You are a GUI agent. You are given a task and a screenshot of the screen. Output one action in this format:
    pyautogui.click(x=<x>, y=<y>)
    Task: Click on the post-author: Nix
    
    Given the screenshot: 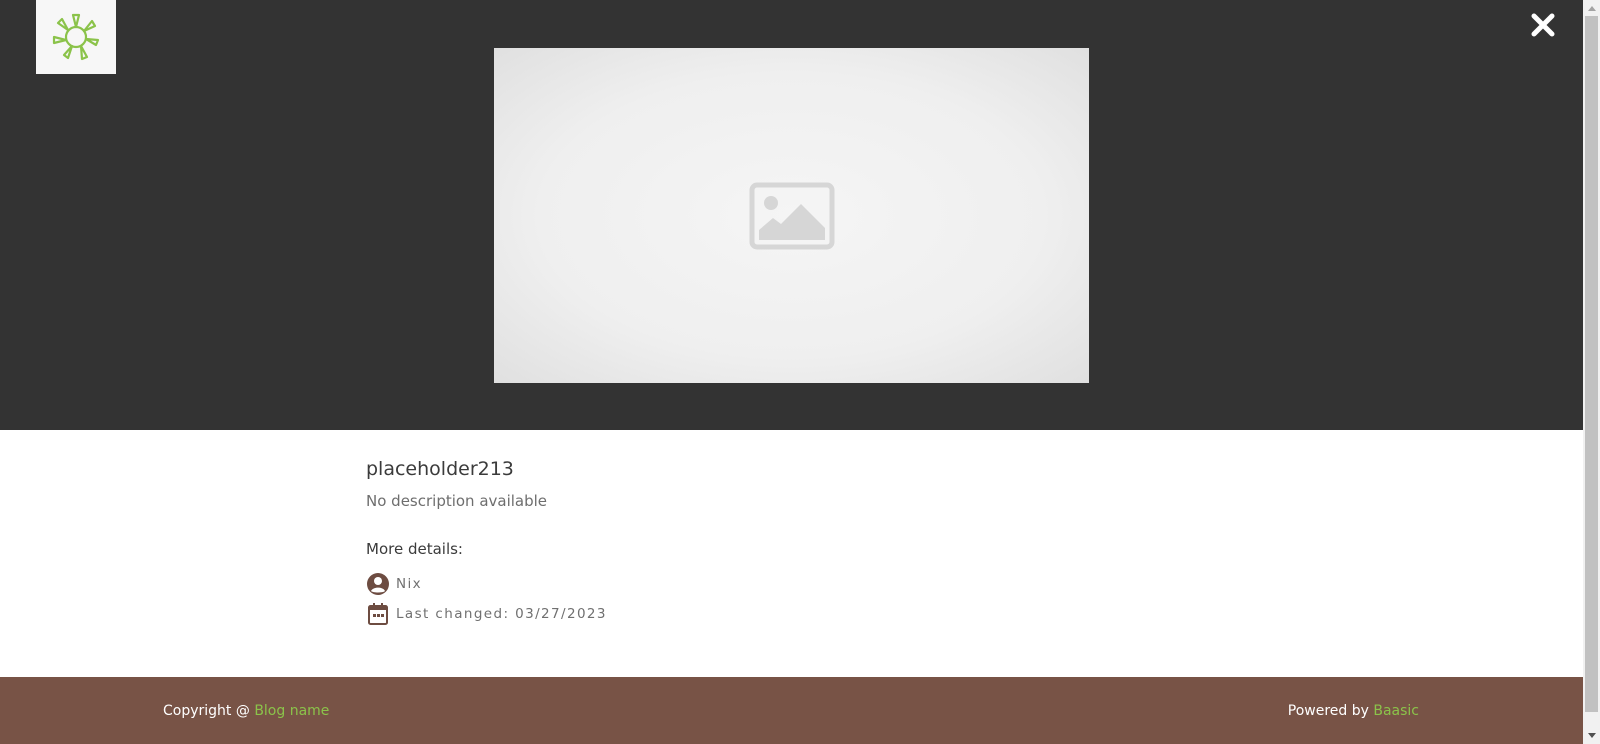 What is the action you would take?
    pyautogui.click(x=409, y=584)
    